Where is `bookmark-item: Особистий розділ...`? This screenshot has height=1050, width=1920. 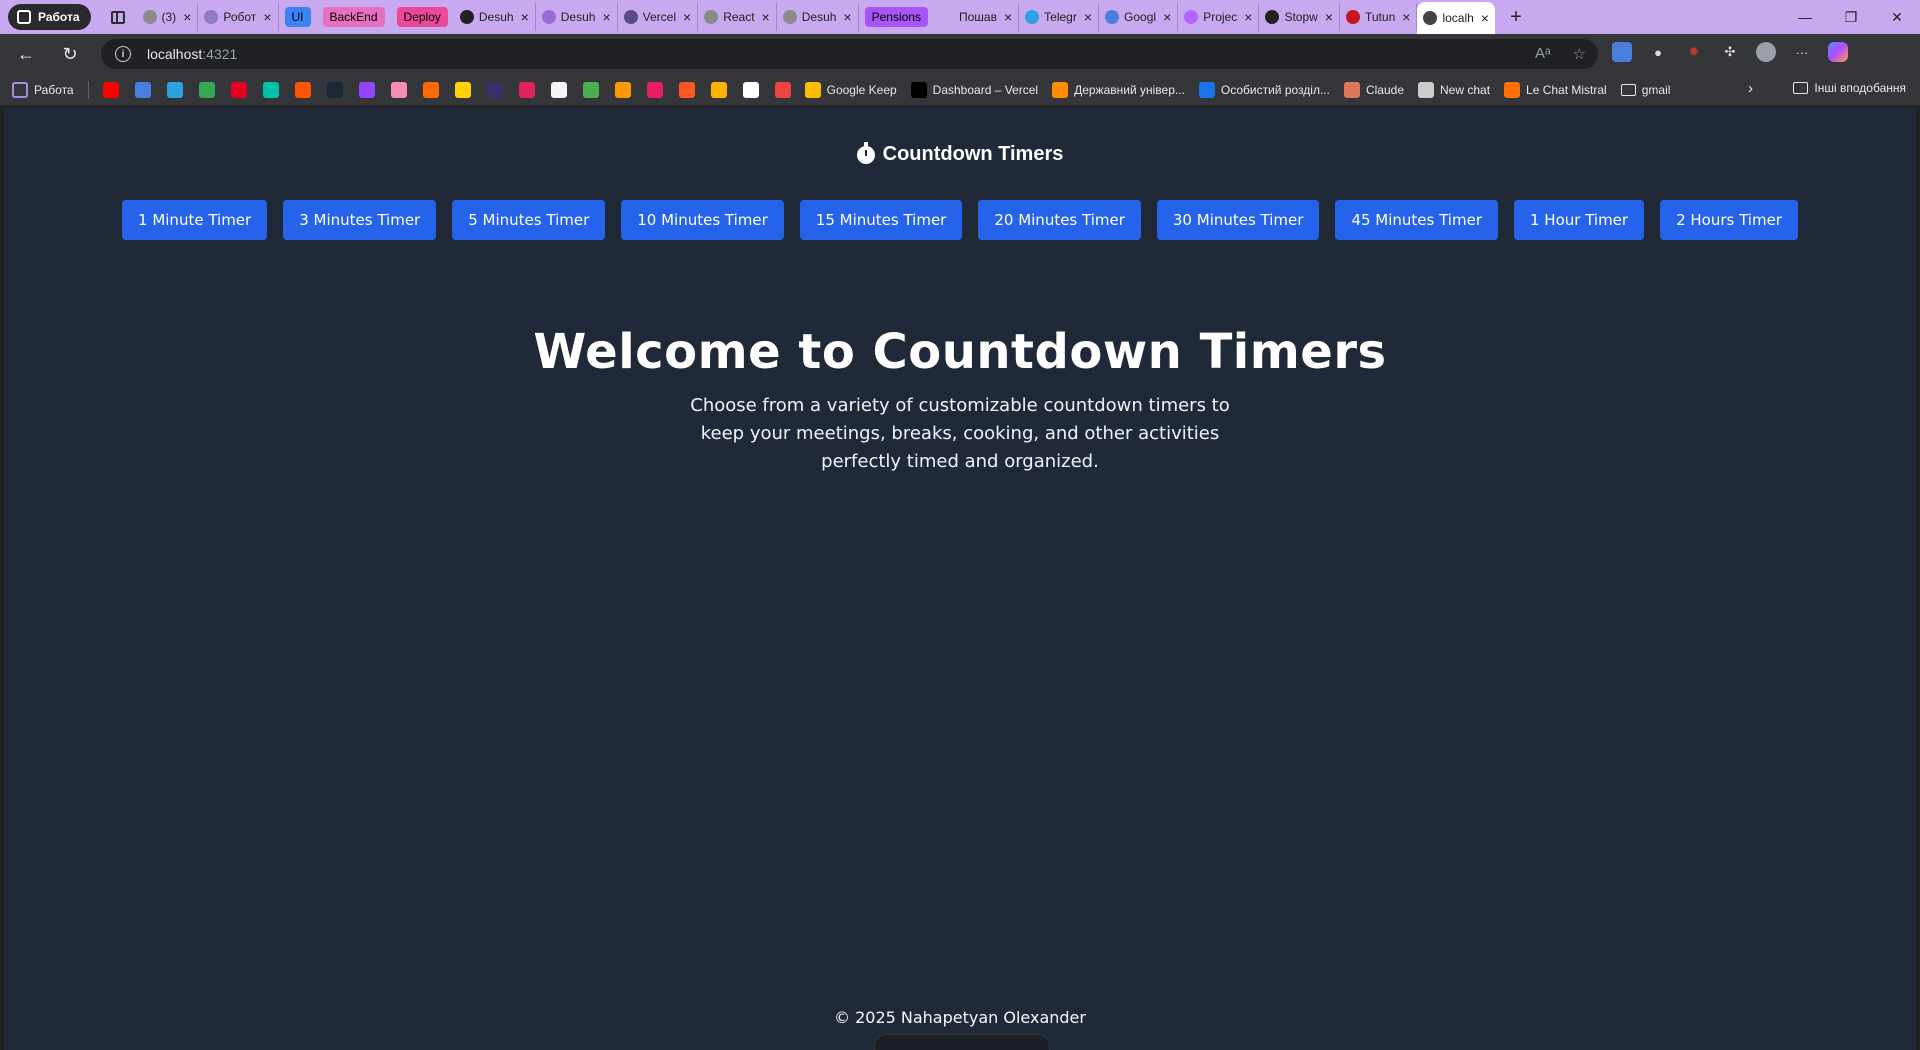
bookmark-item: Особистий розділ... is located at coordinates (1264, 89).